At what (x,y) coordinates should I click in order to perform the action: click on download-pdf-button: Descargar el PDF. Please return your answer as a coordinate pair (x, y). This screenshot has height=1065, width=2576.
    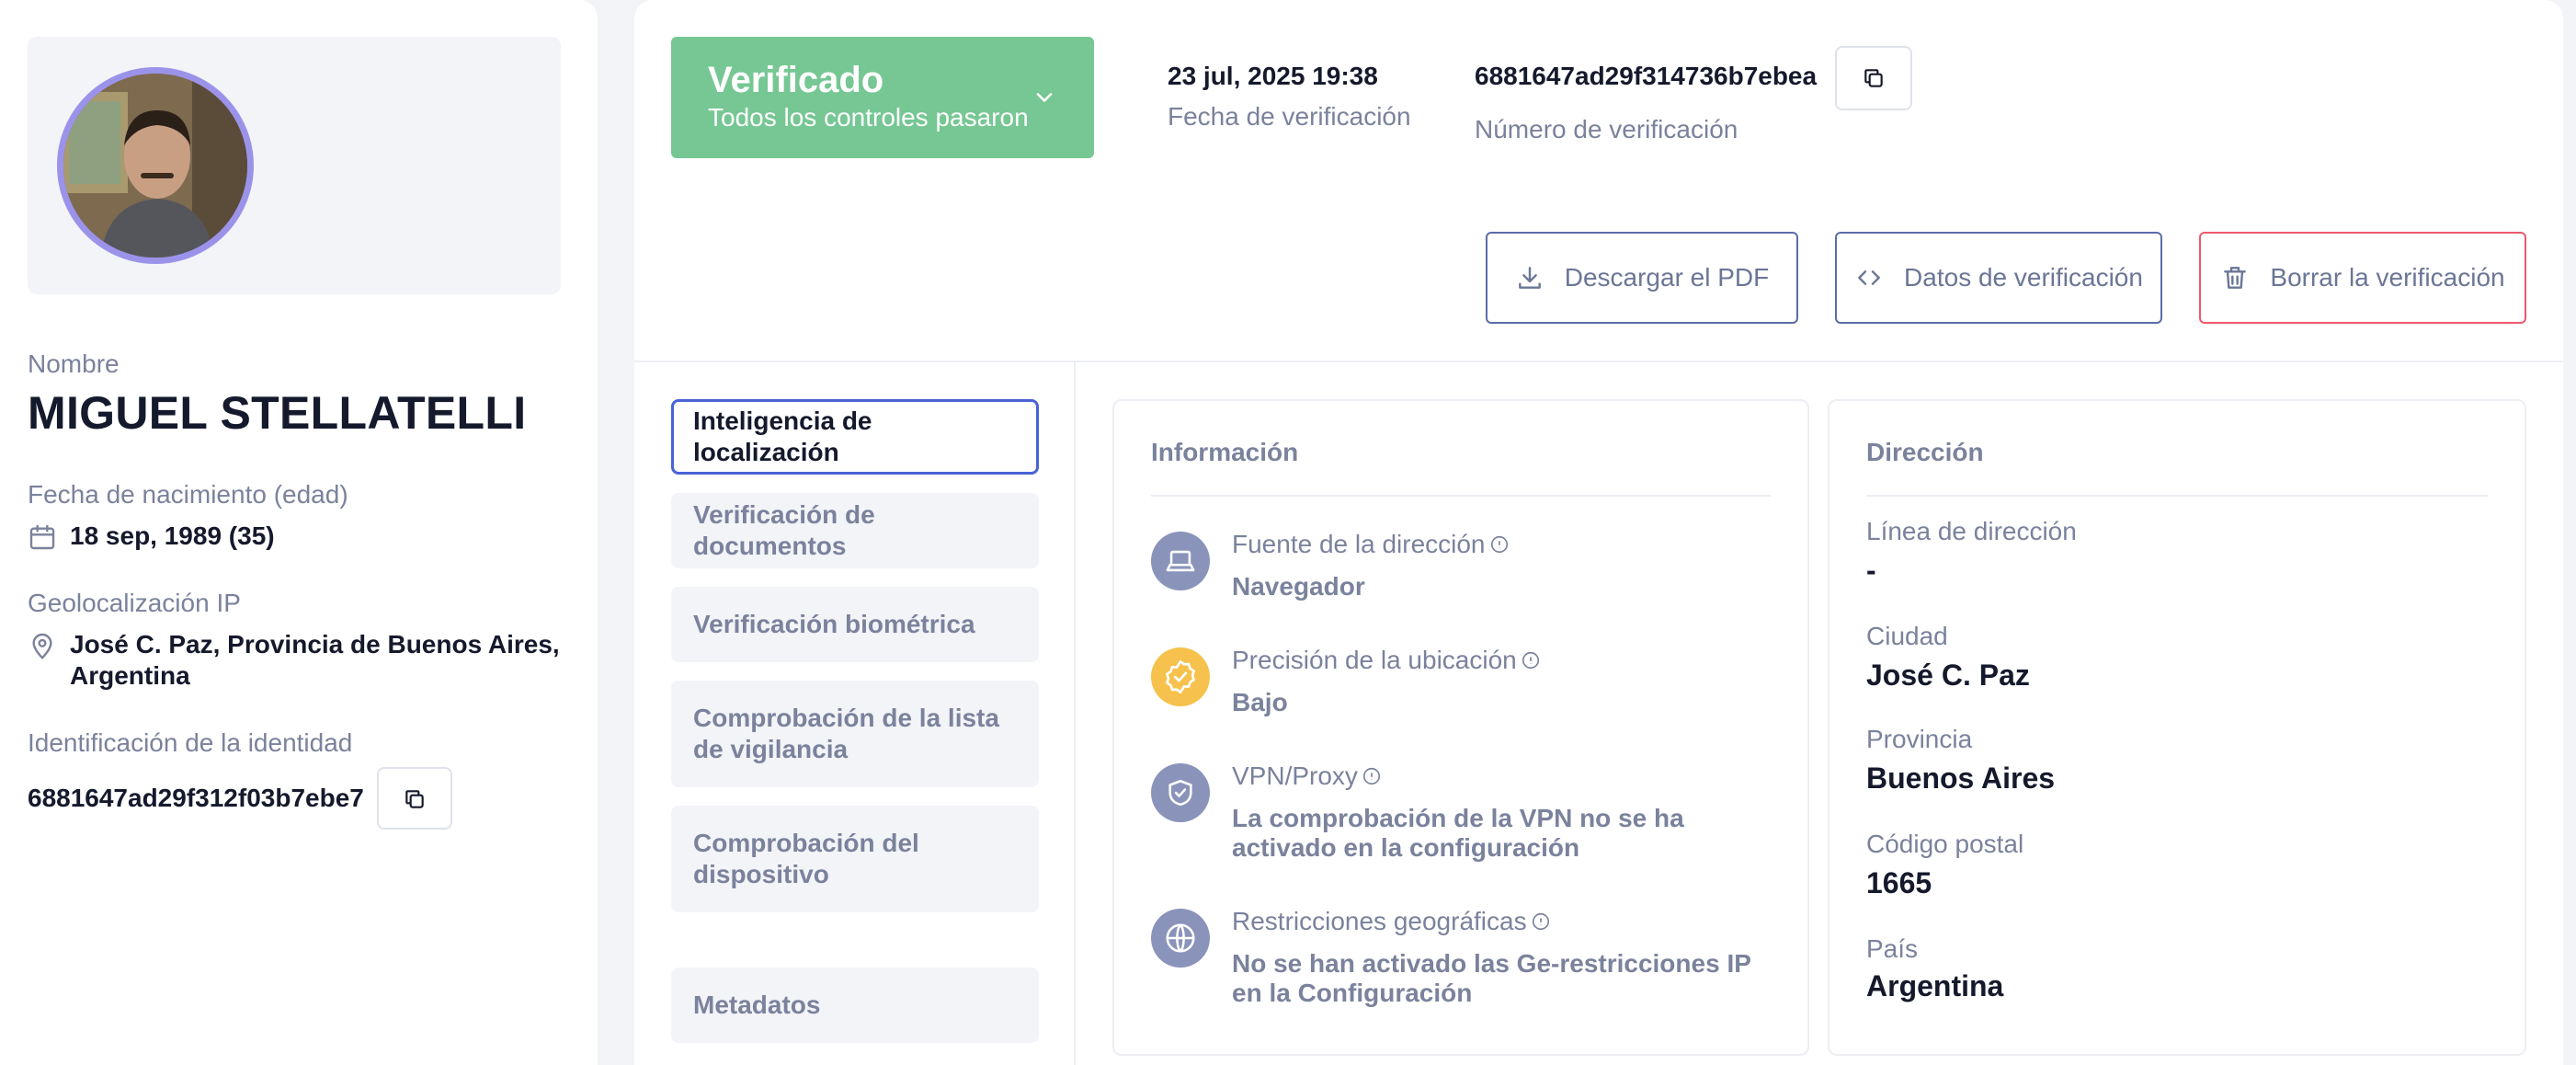
    Looking at the image, I should click on (1642, 278).